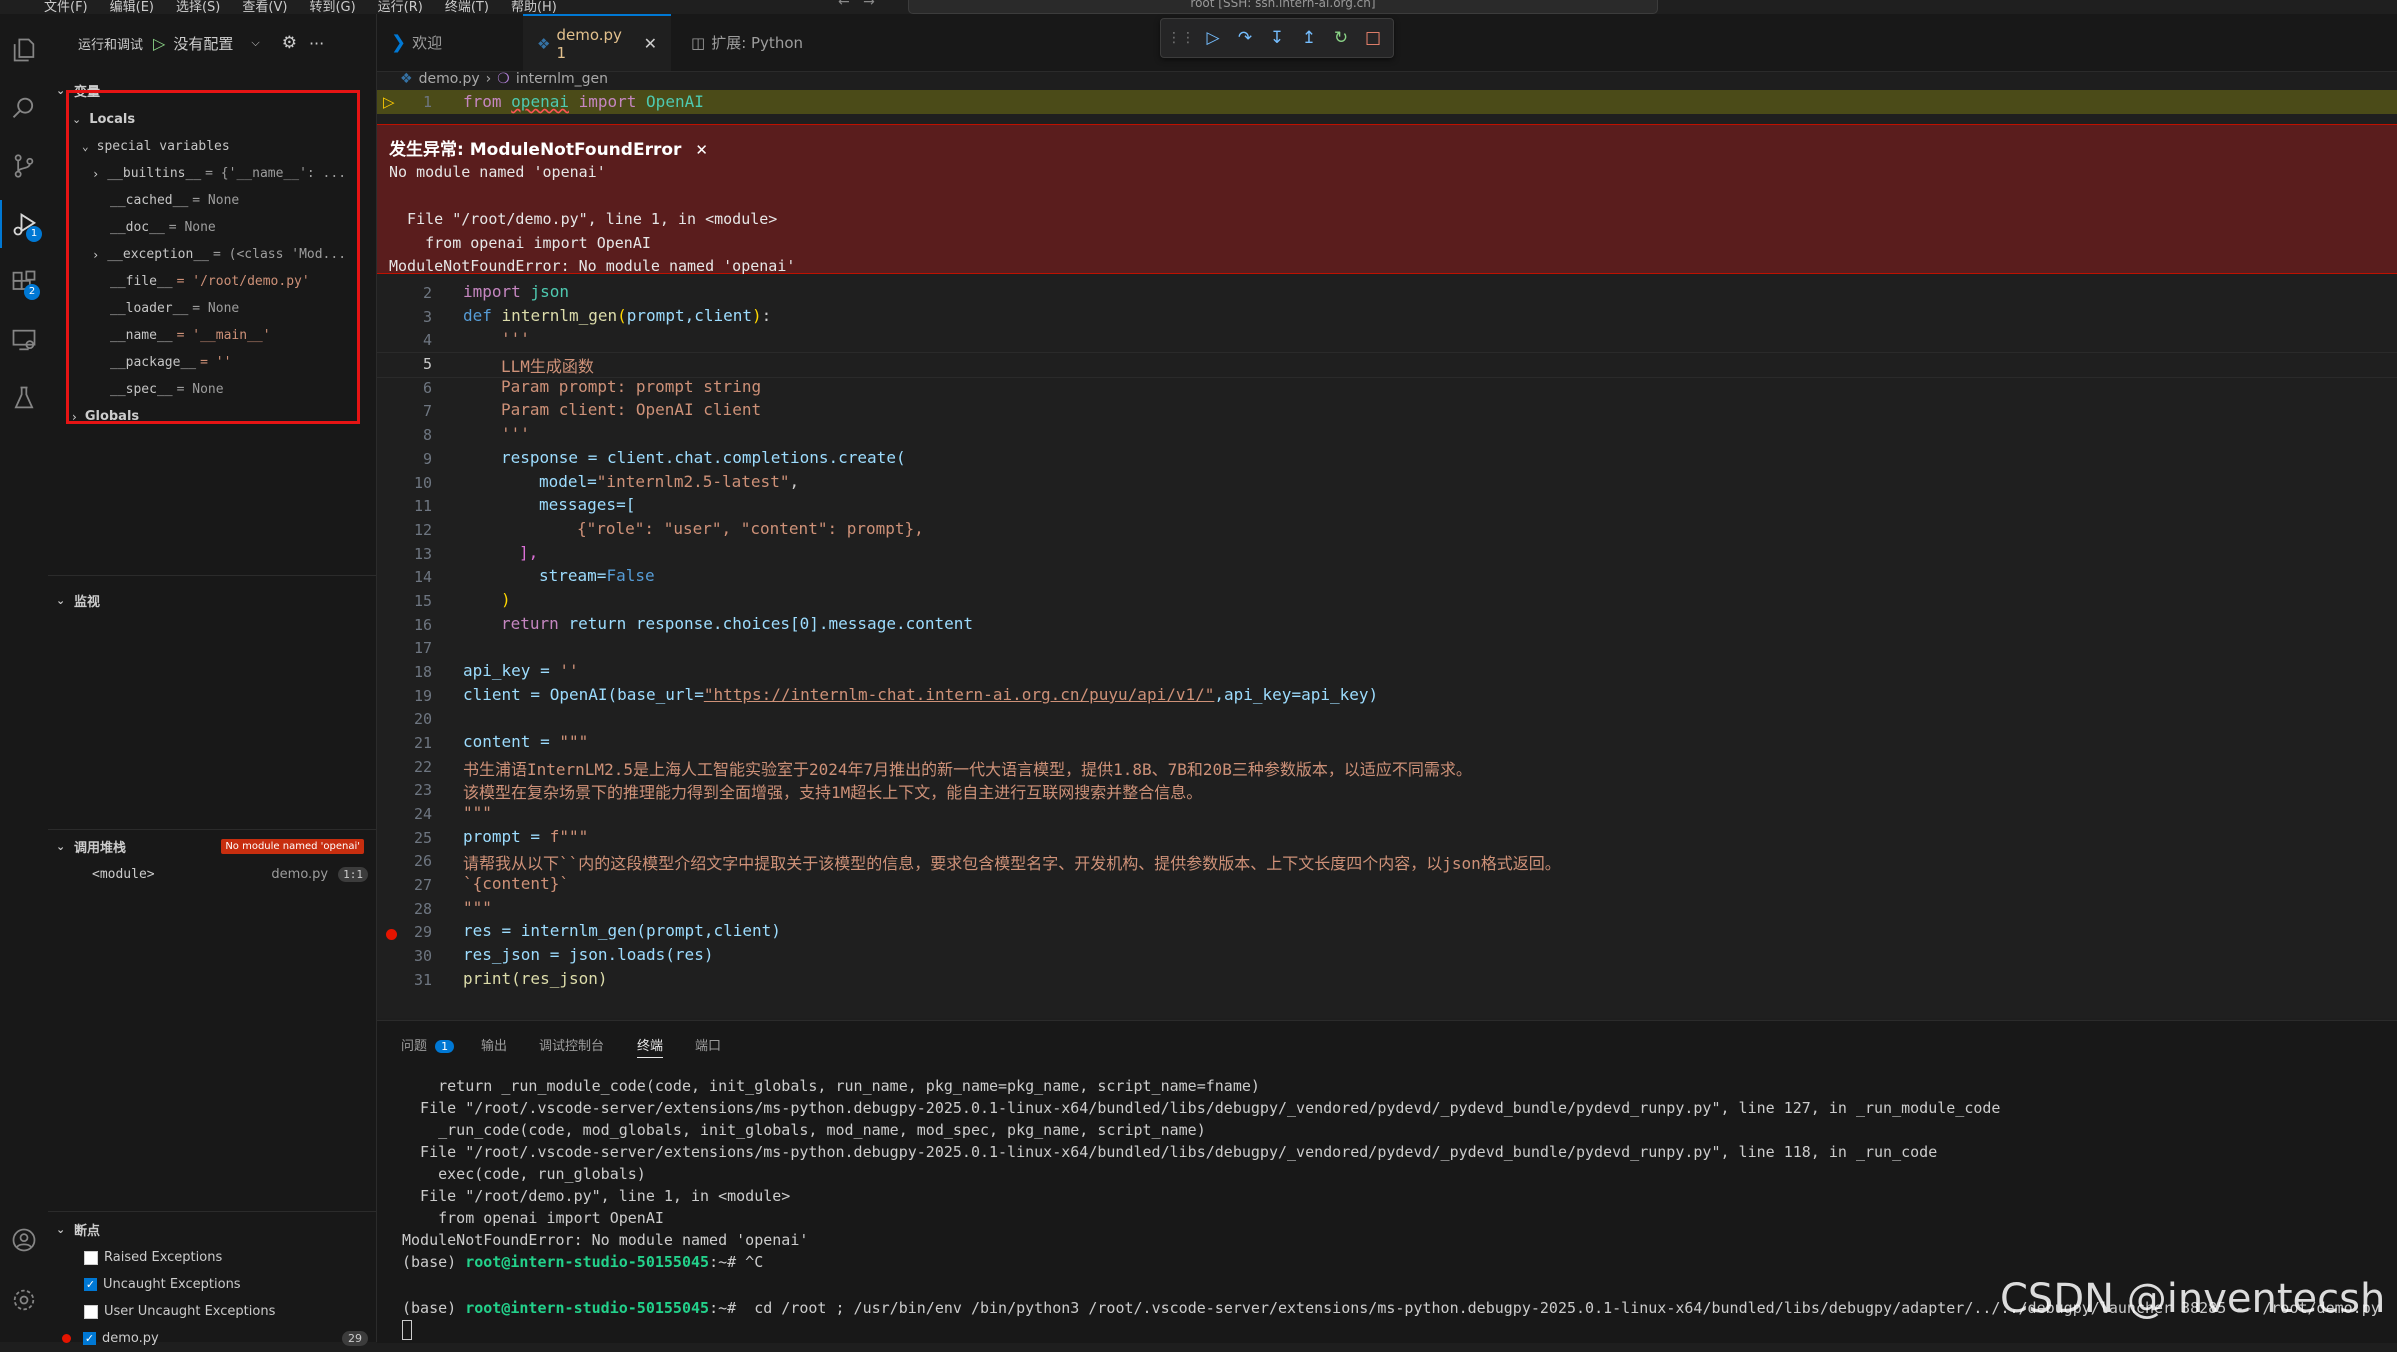 This screenshot has height=1352, width=2397. I want to click on breakpoints-section-header: ⌄ 断点, so click(212, 1229).